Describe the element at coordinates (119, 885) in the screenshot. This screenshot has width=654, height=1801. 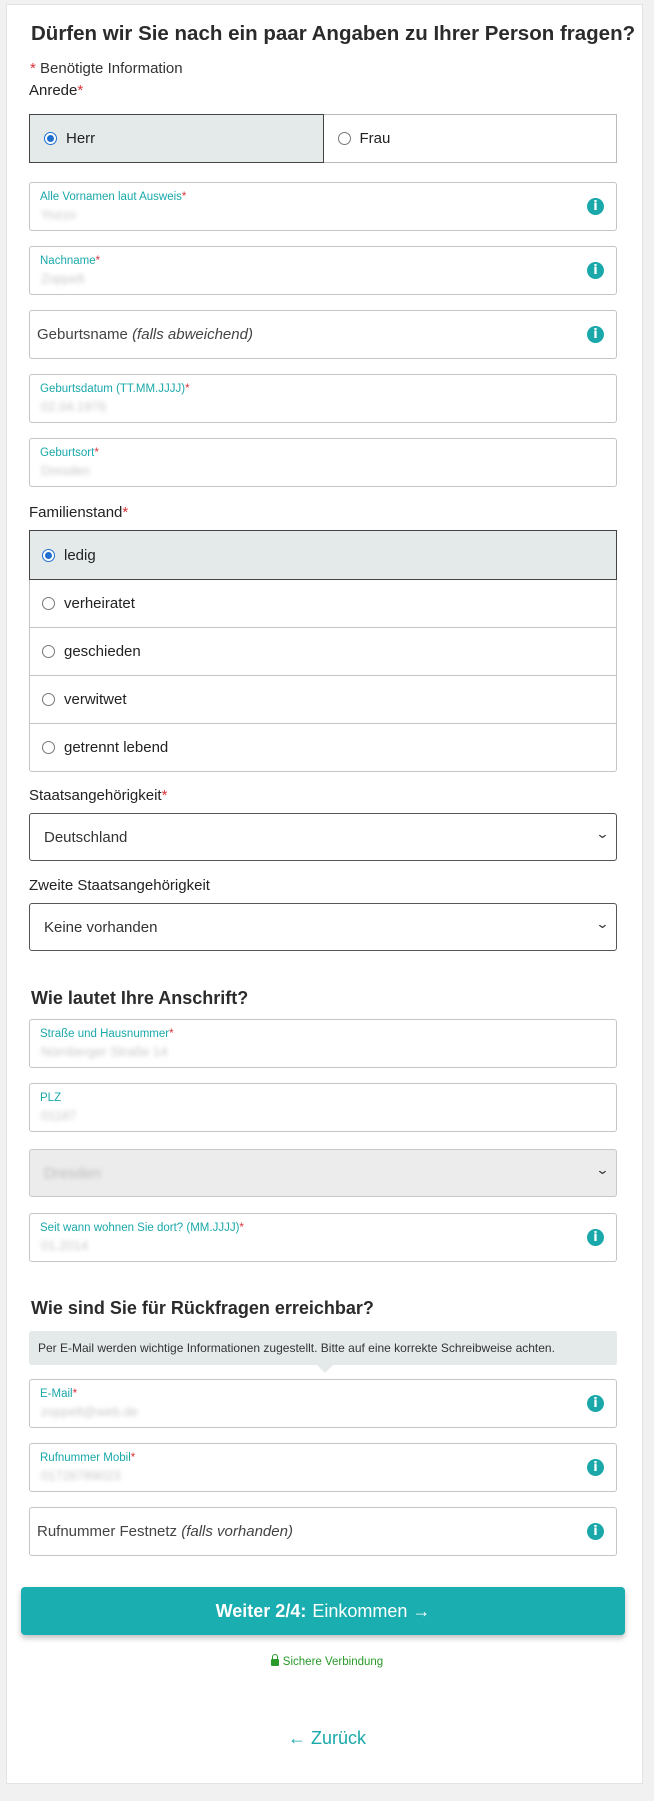
I see `second-nationality-label: Zweite Staatsangehörigkeit` at that location.